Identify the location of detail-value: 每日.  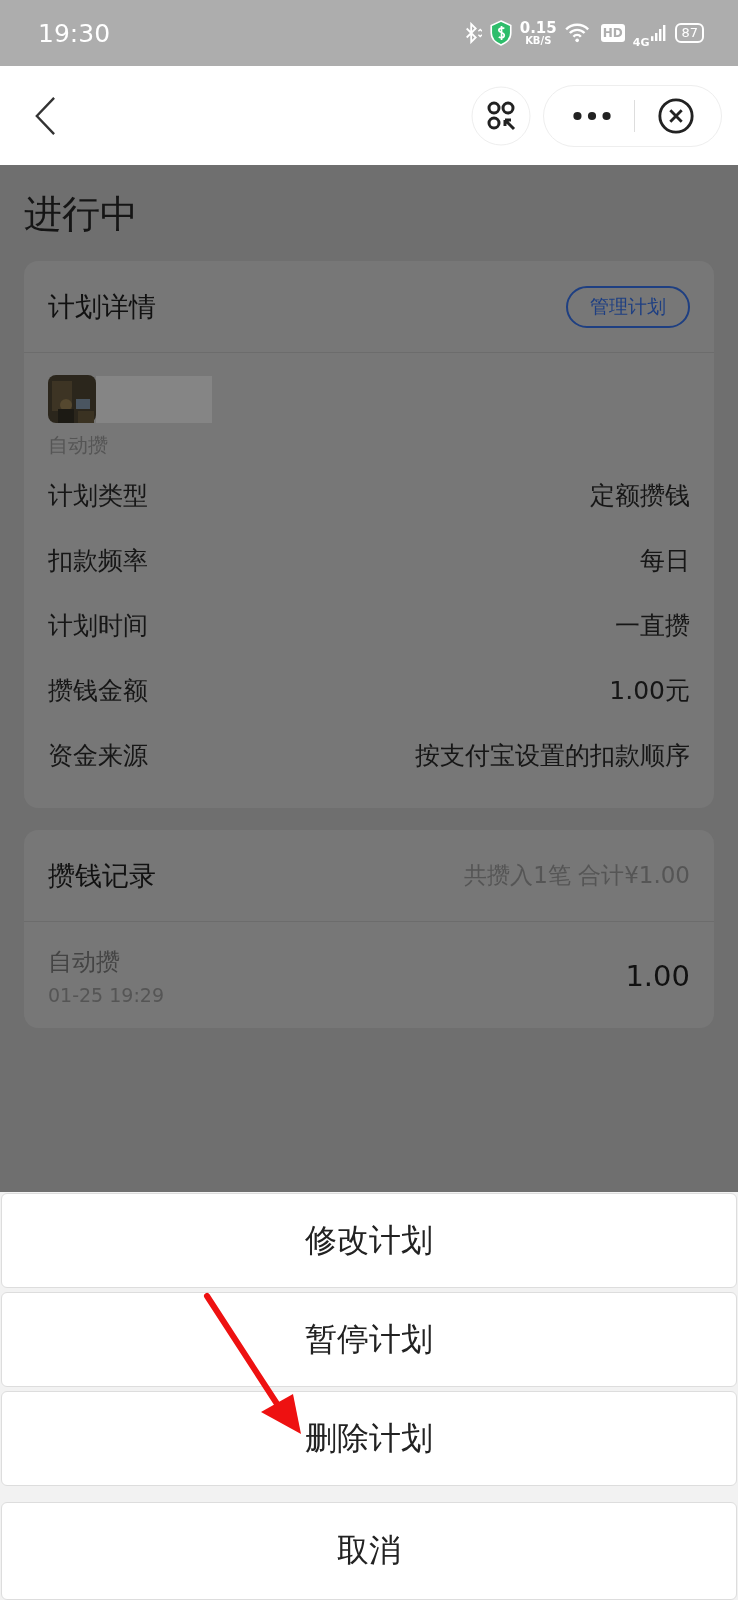
(665, 561).